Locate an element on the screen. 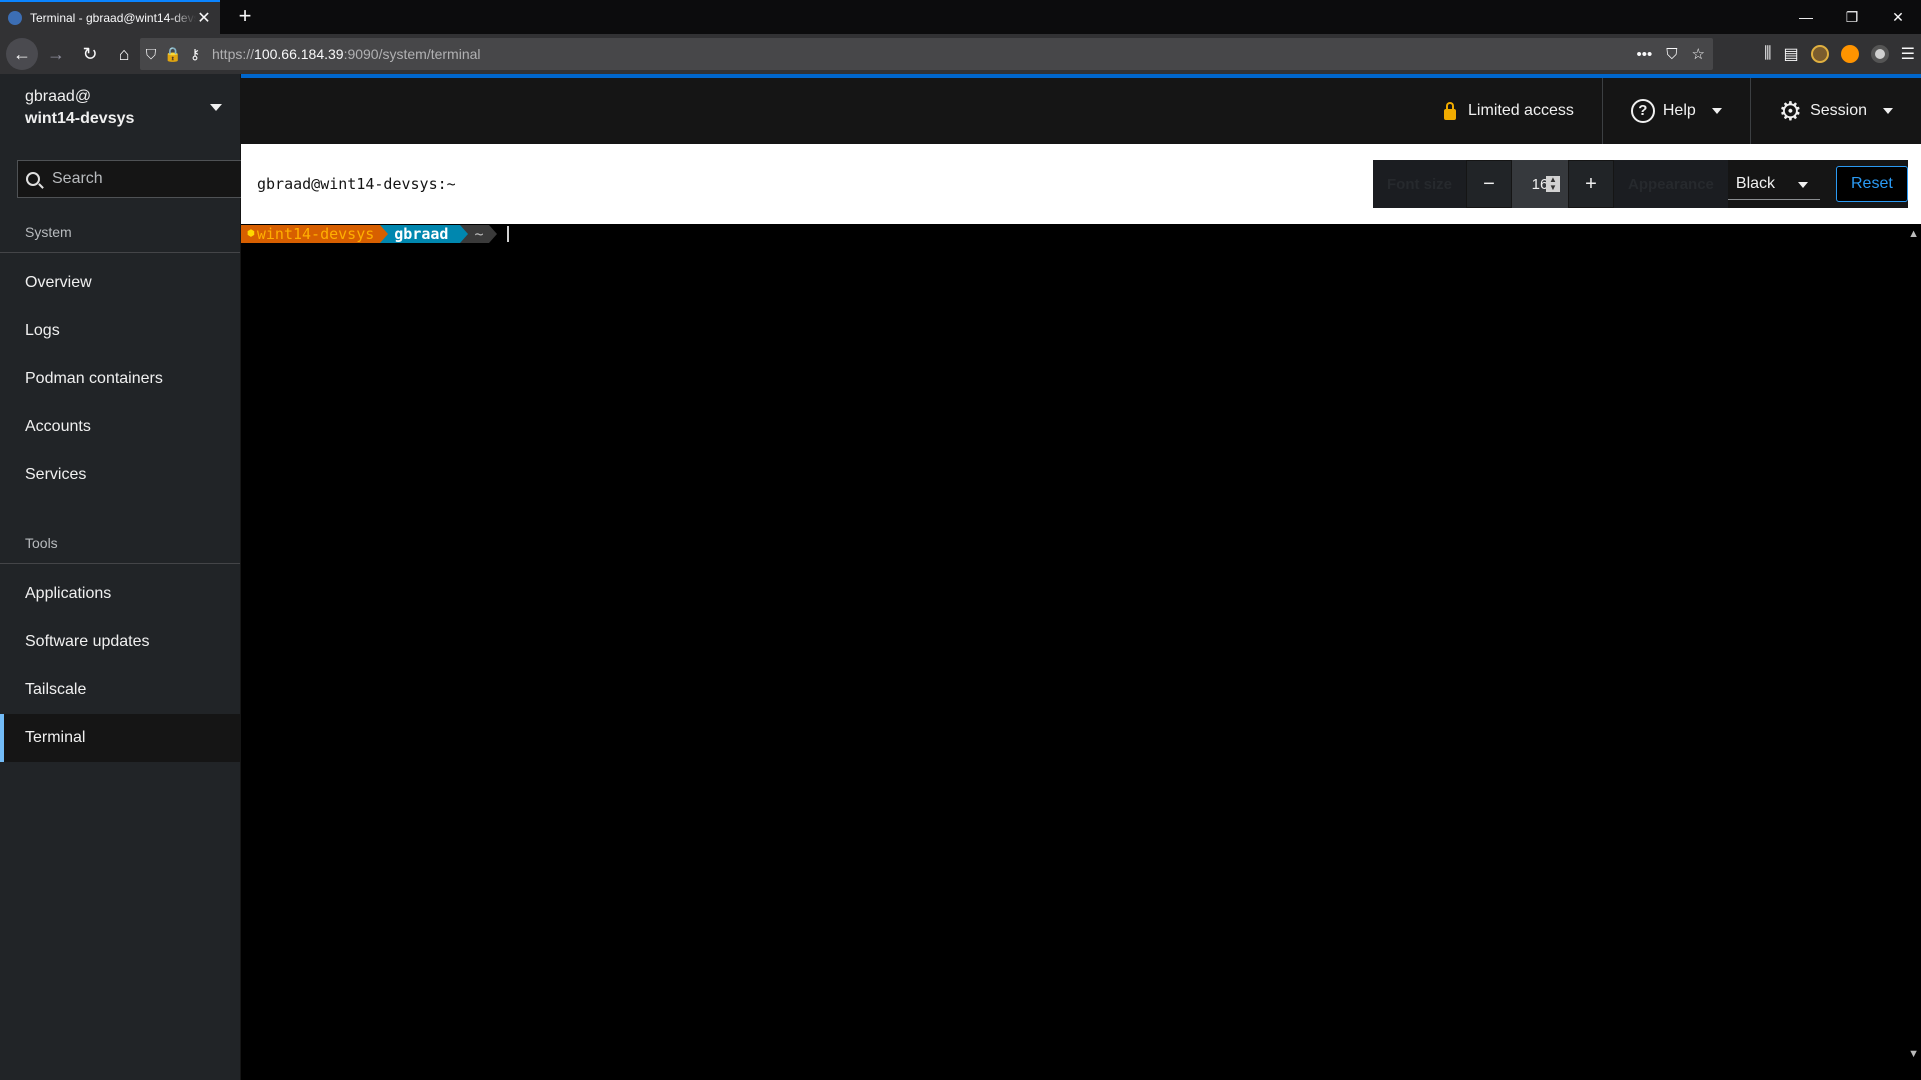 This screenshot has height=1080, width=1921. home-button: ⌂ is located at coordinates (124, 54).